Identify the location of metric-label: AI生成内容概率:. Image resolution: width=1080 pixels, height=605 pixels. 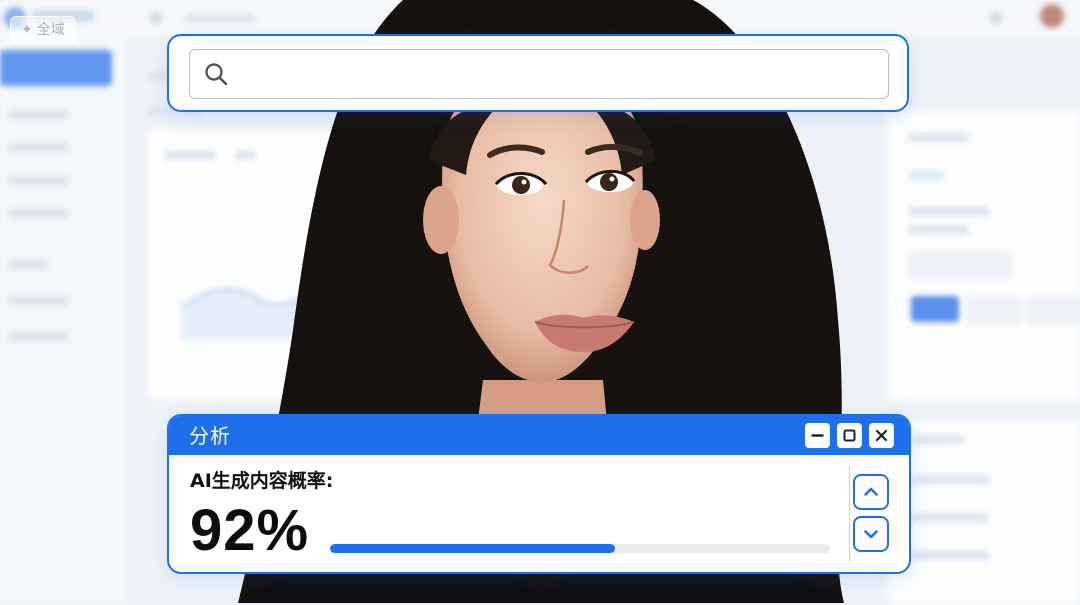
(262, 481).